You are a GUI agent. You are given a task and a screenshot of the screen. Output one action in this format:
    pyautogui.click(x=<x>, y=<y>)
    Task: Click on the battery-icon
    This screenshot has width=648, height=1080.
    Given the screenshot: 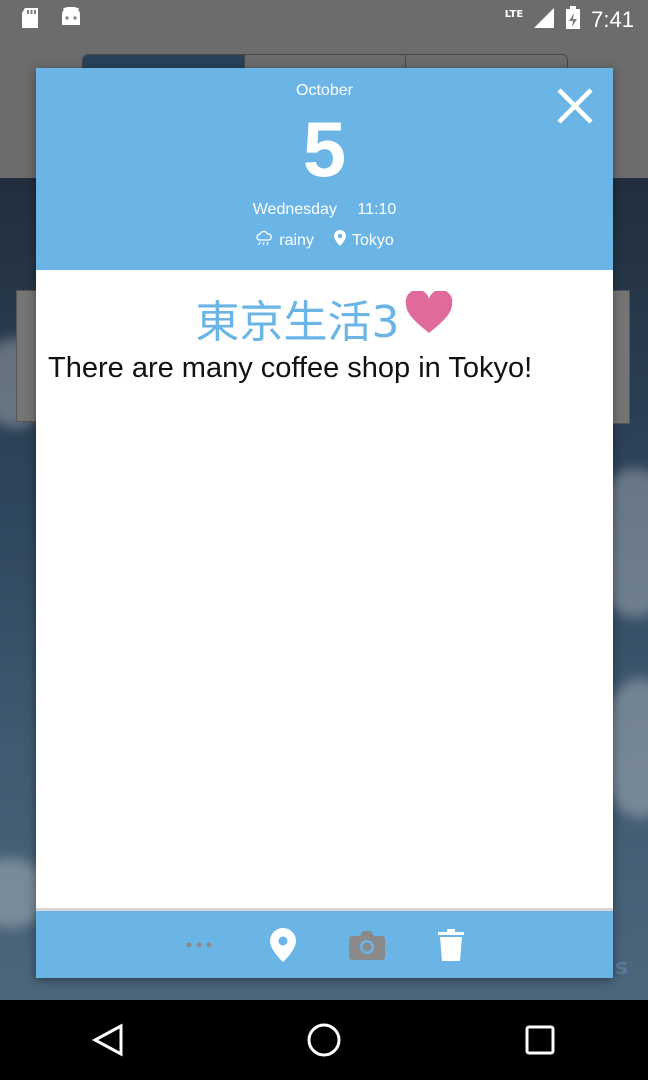 What is the action you would take?
    pyautogui.click(x=573, y=20)
    